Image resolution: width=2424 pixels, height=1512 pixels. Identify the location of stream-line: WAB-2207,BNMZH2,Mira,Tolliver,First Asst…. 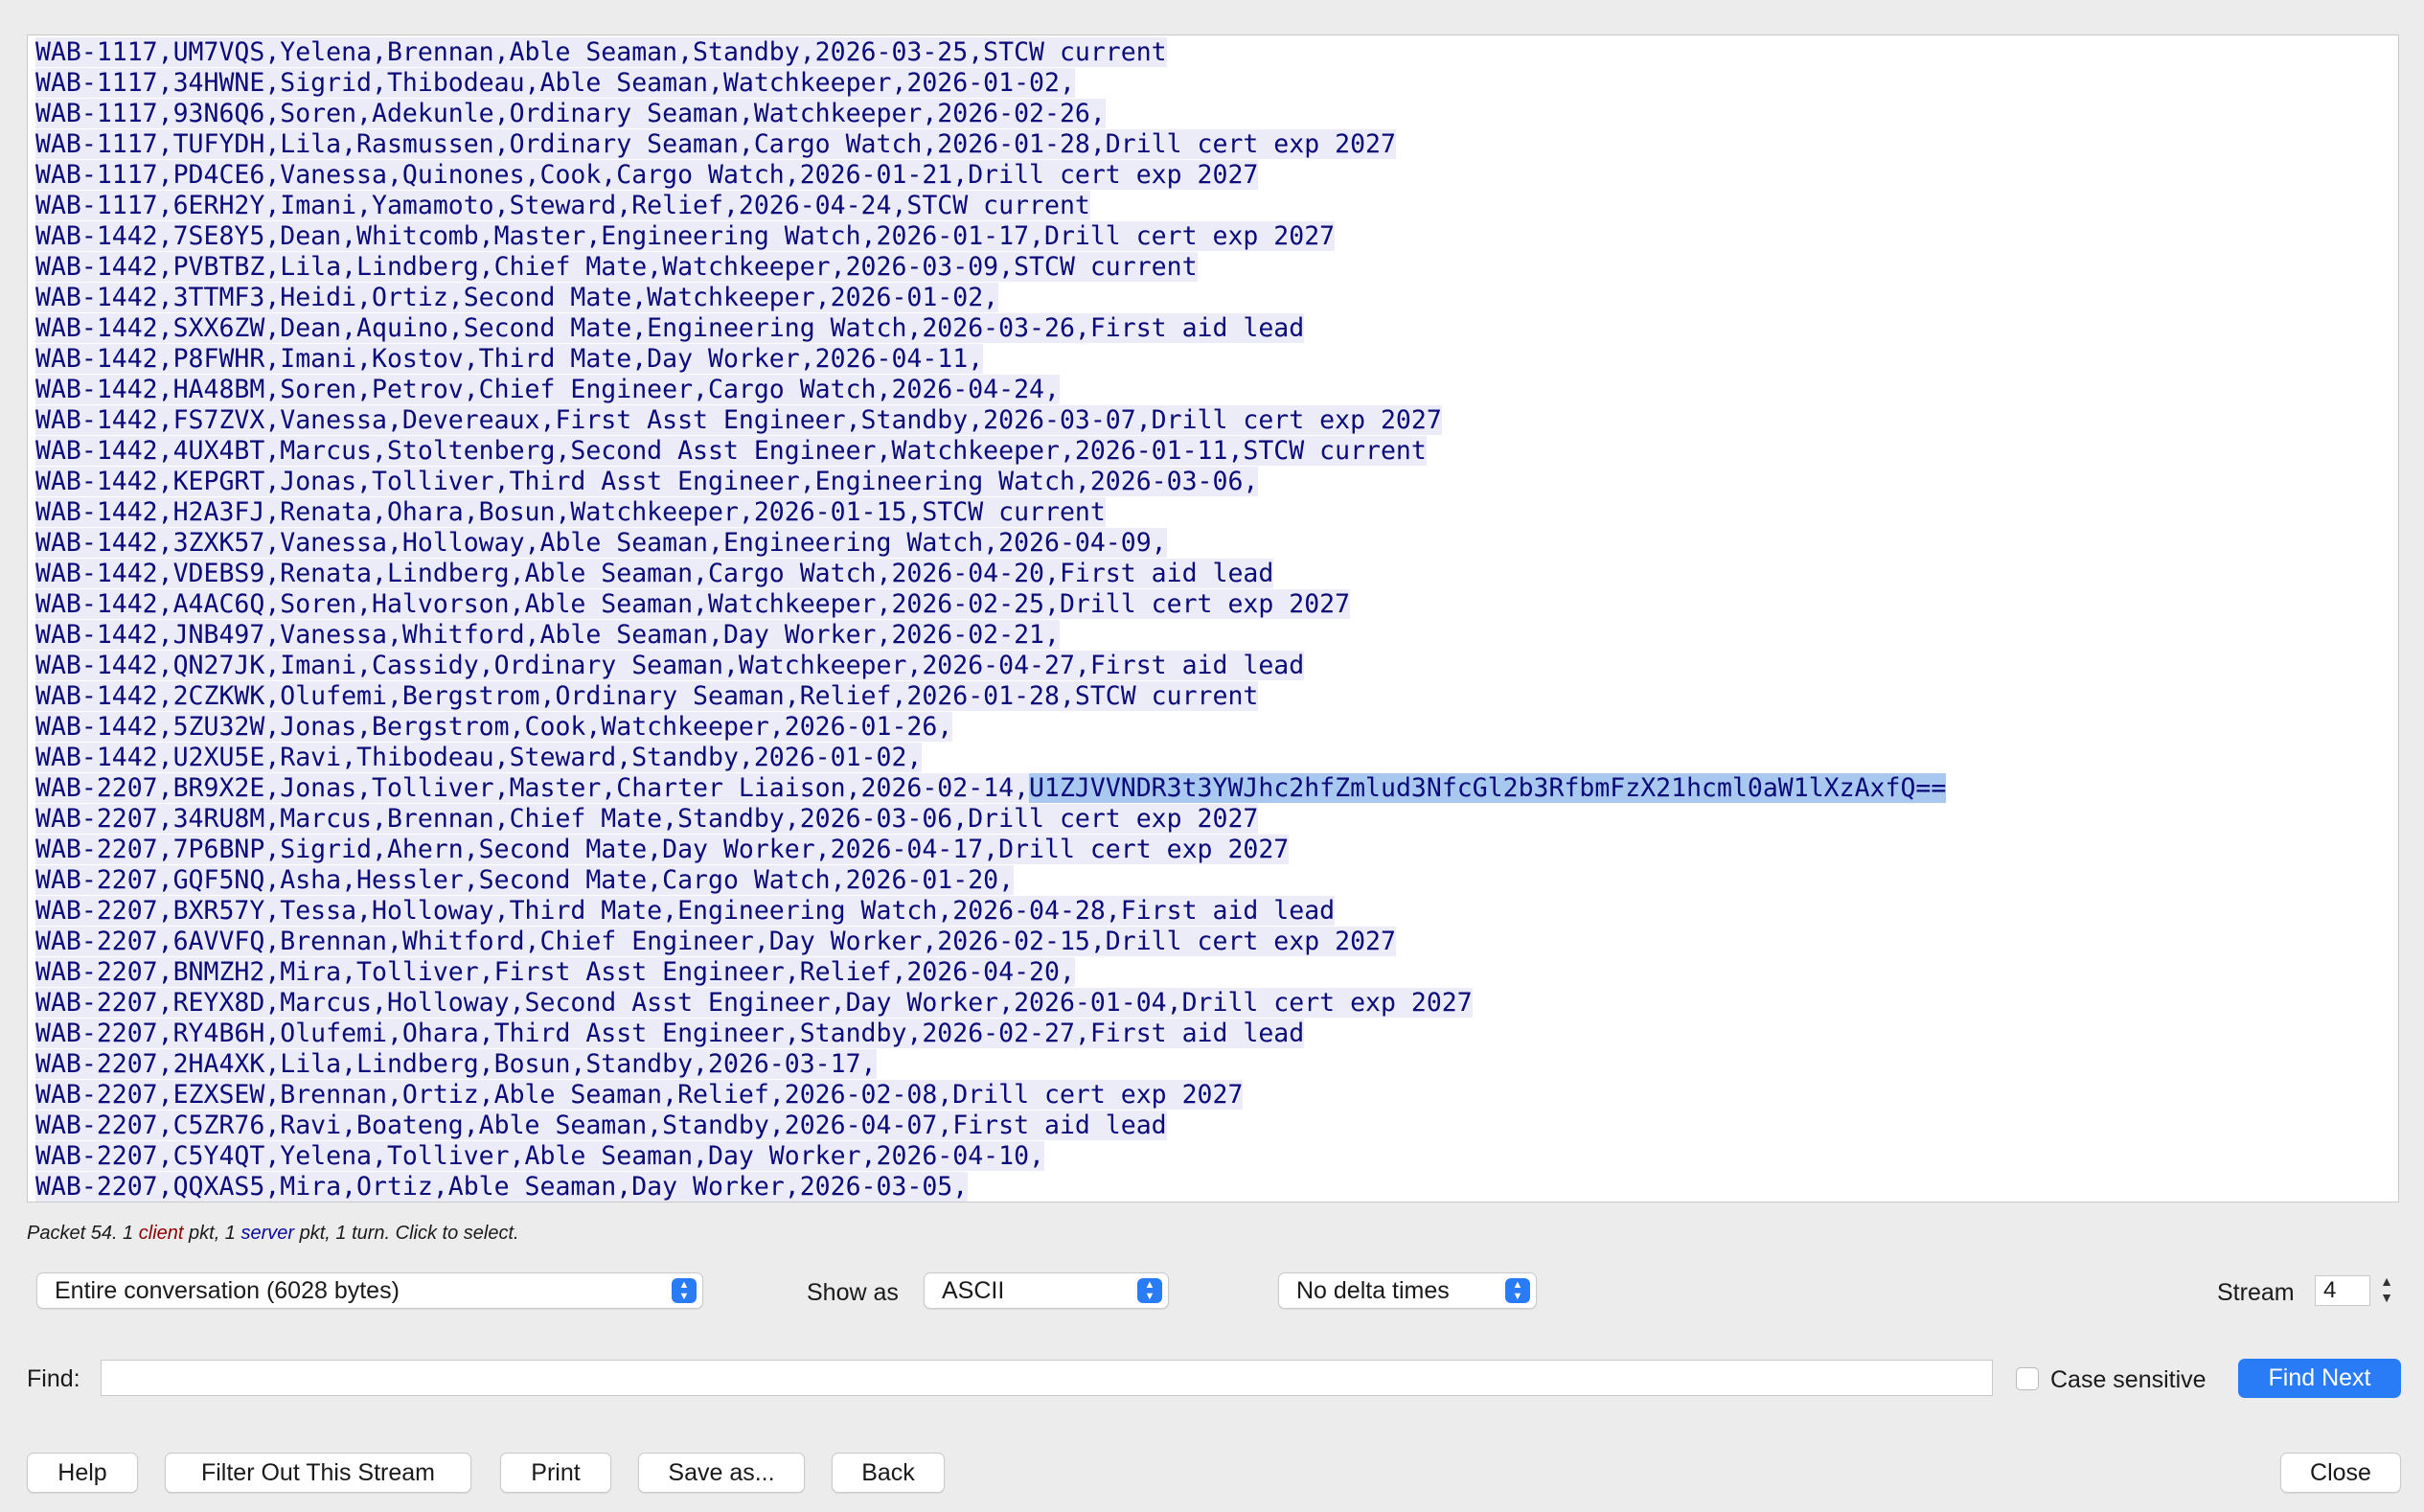
(1216, 972).